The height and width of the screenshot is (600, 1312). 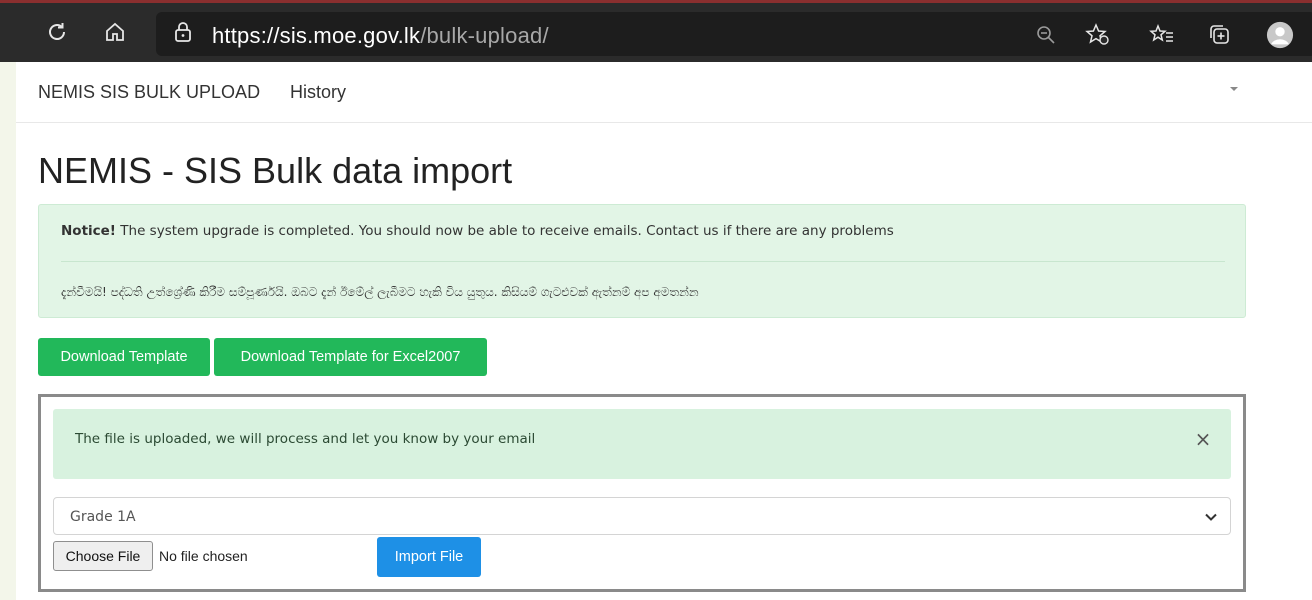 What do you see at coordinates (275, 170) in the screenshot?
I see `page-title: NEMIS - SIS Bulk data import` at bounding box center [275, 170].